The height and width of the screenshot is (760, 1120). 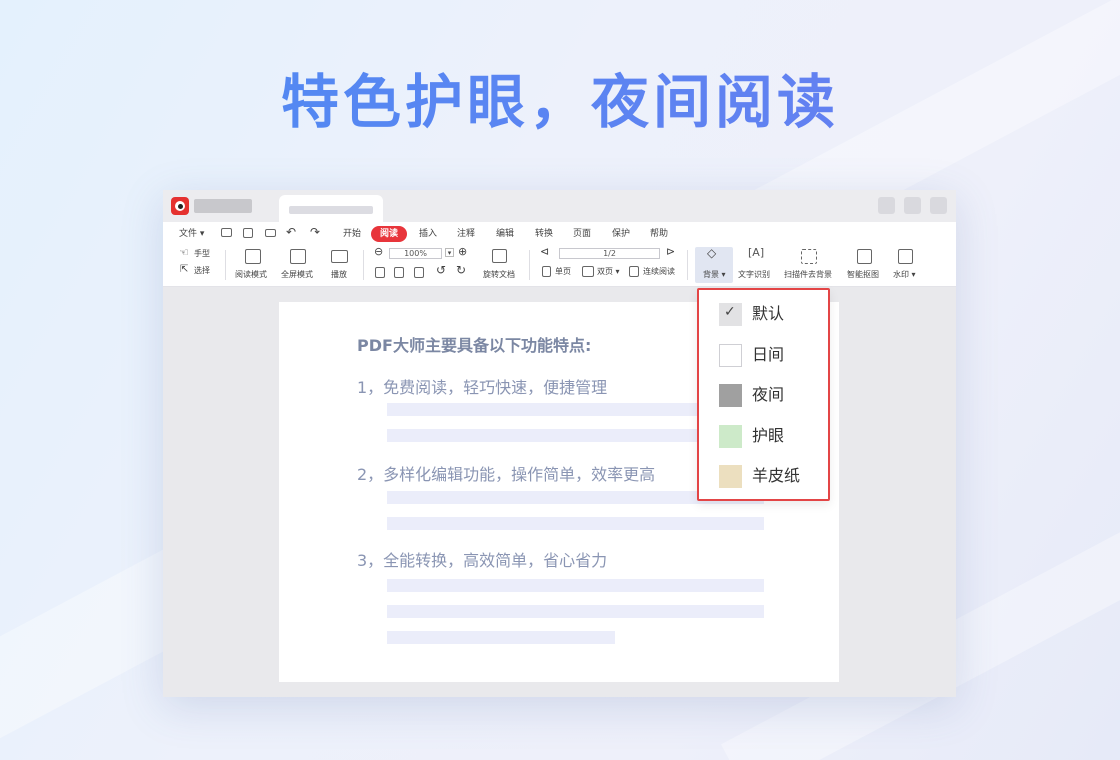 I want to click on feature-item: 3，全能转换，高效简单，省心省力, so click(x=482, y=560).